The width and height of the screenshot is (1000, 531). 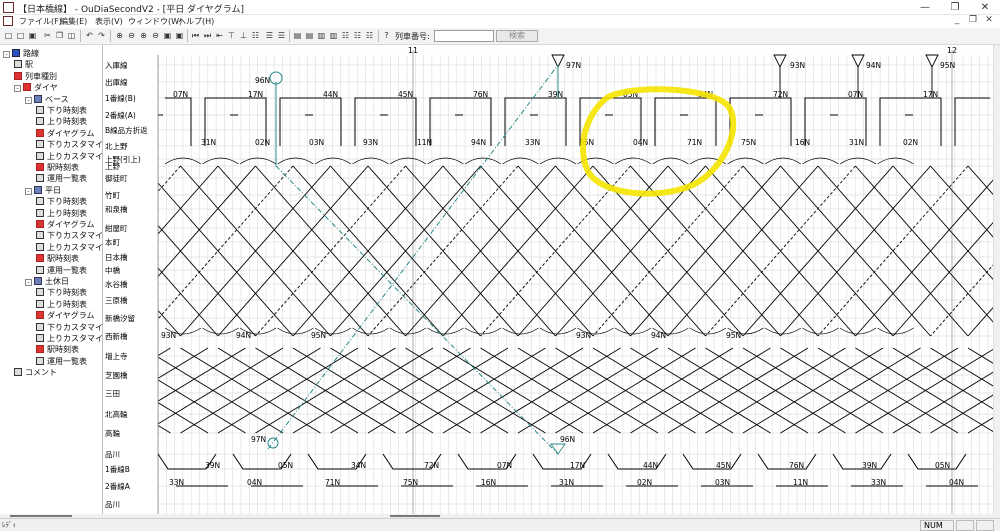 I want to click on save-icon: ▣, so click(x=32, y=35).